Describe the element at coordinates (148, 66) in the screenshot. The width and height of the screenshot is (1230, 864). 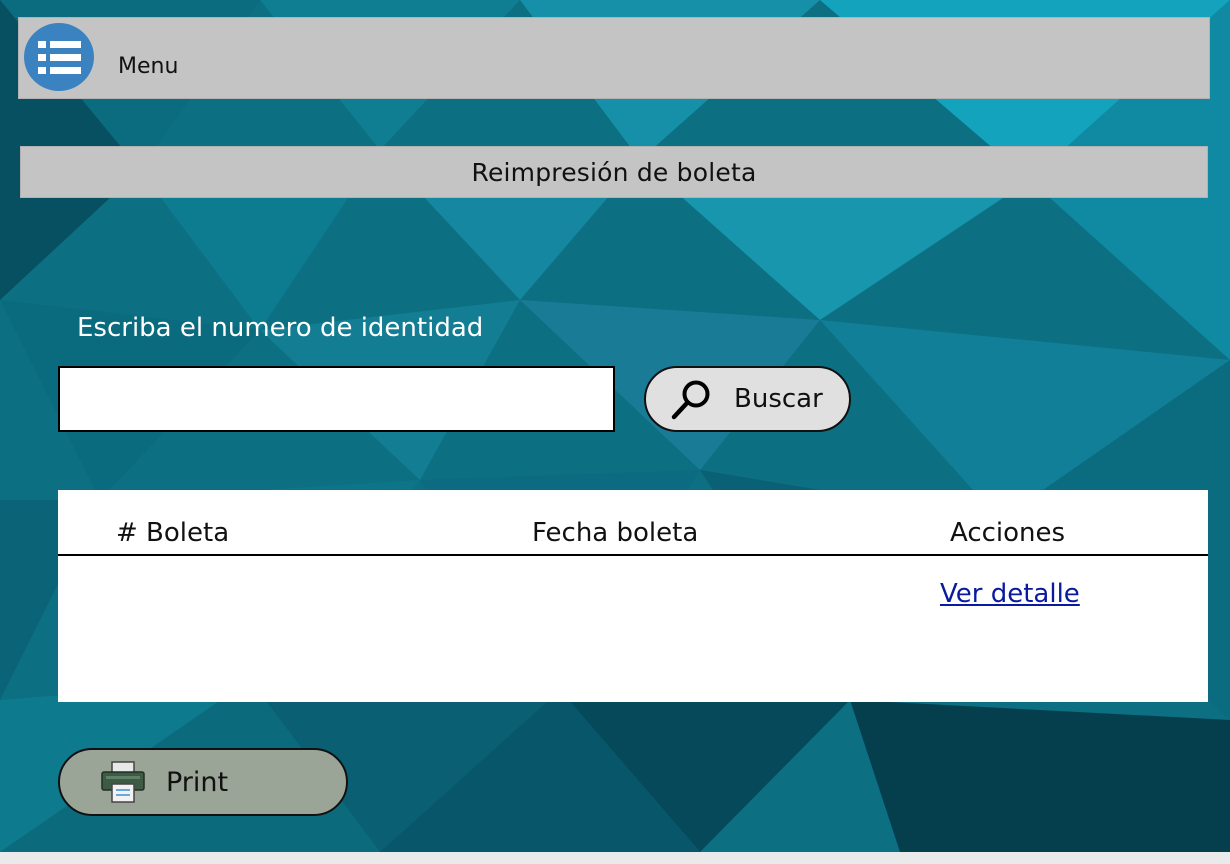
I see `menu-label: Menu` at that location.